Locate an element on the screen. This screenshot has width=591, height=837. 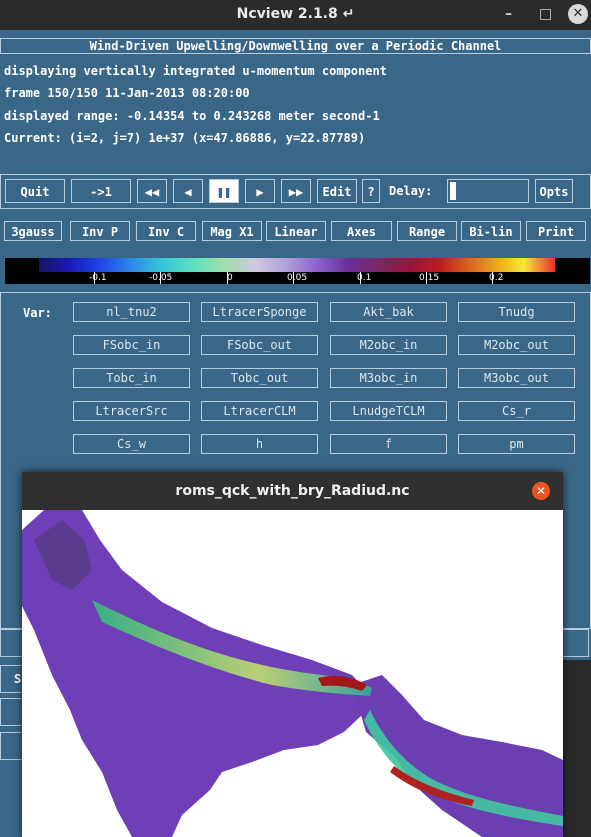
opts-button: Opts is located at coordinates (554, 191).